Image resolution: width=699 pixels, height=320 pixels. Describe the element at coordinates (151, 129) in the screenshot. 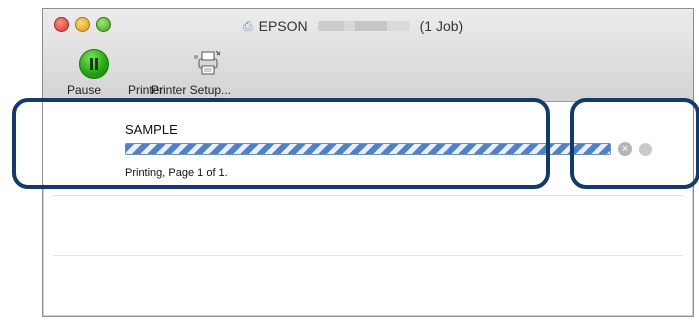

I see `job-name: SAMPLE` at that location.